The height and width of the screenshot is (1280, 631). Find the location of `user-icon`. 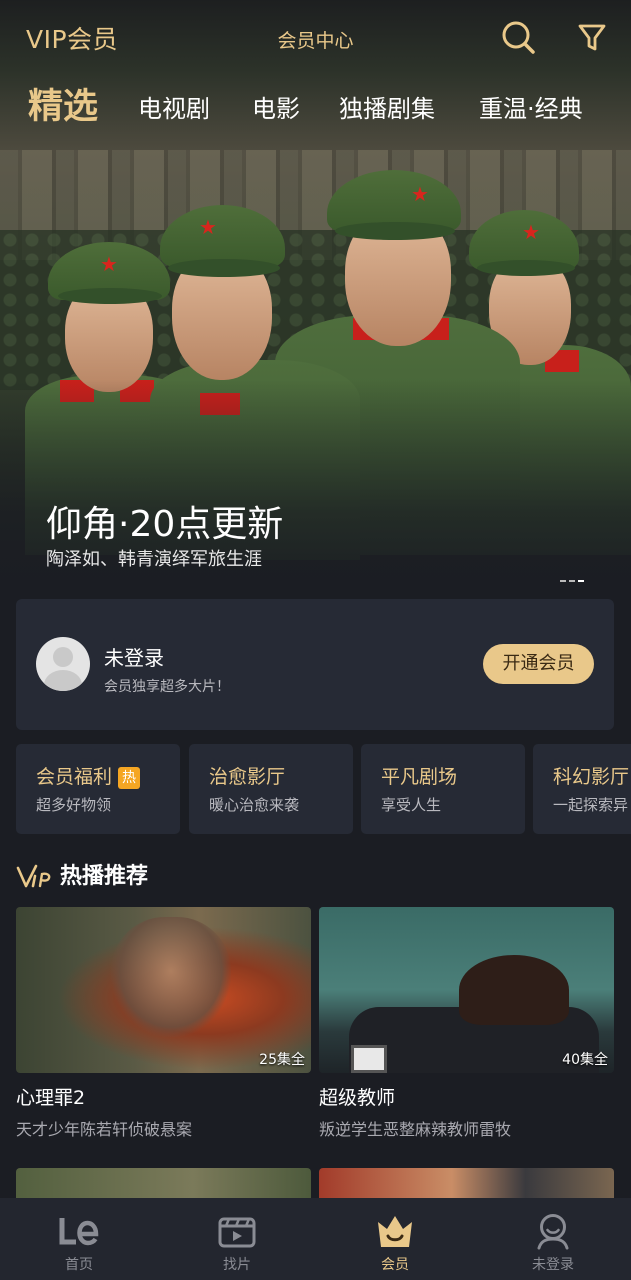

user-icon is located at coordinates (553, 1232).